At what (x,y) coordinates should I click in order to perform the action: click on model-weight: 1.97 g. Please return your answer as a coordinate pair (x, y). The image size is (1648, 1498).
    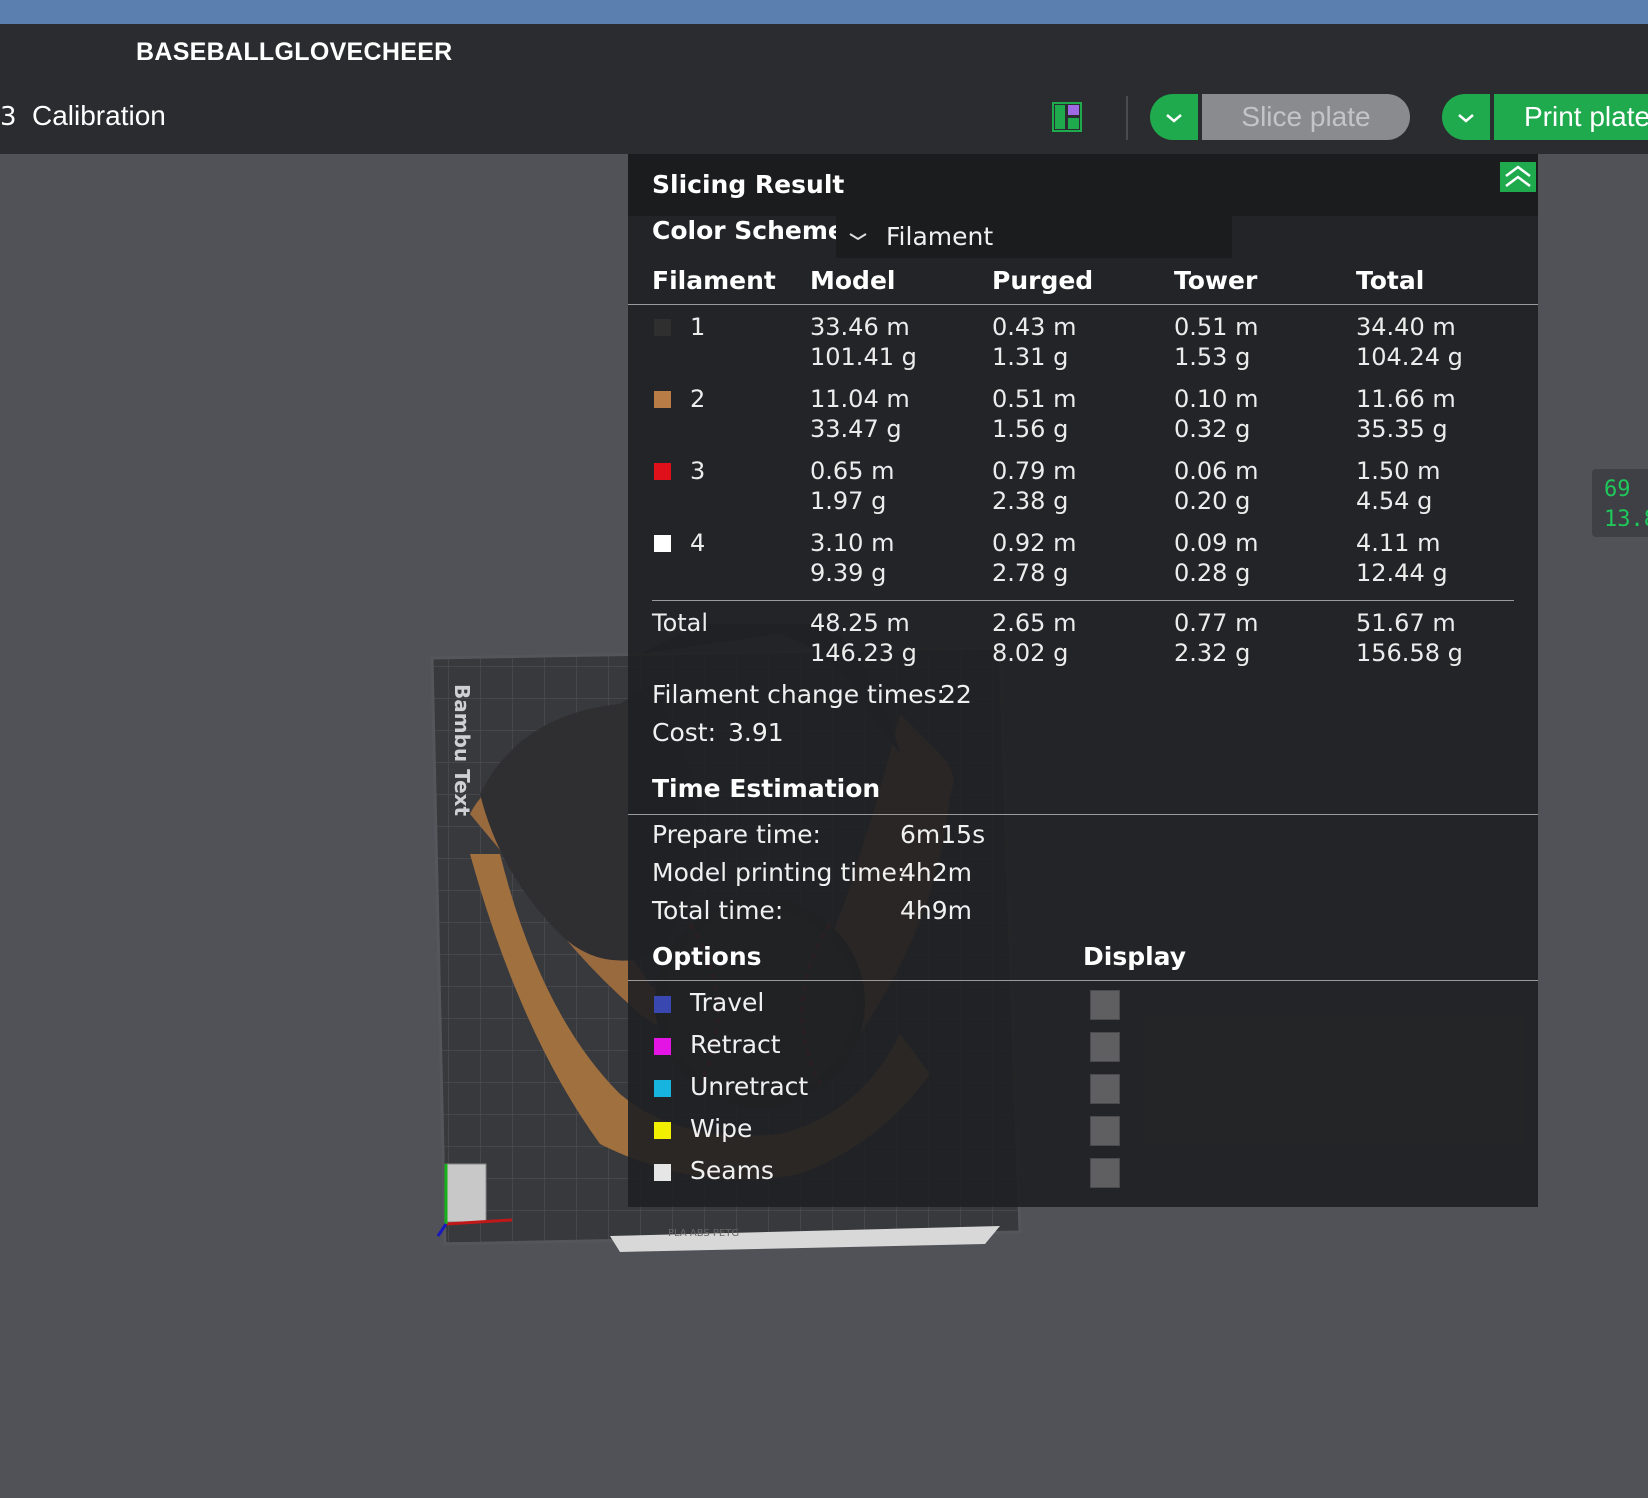
    Looking at the image, I should click on (848, 501).